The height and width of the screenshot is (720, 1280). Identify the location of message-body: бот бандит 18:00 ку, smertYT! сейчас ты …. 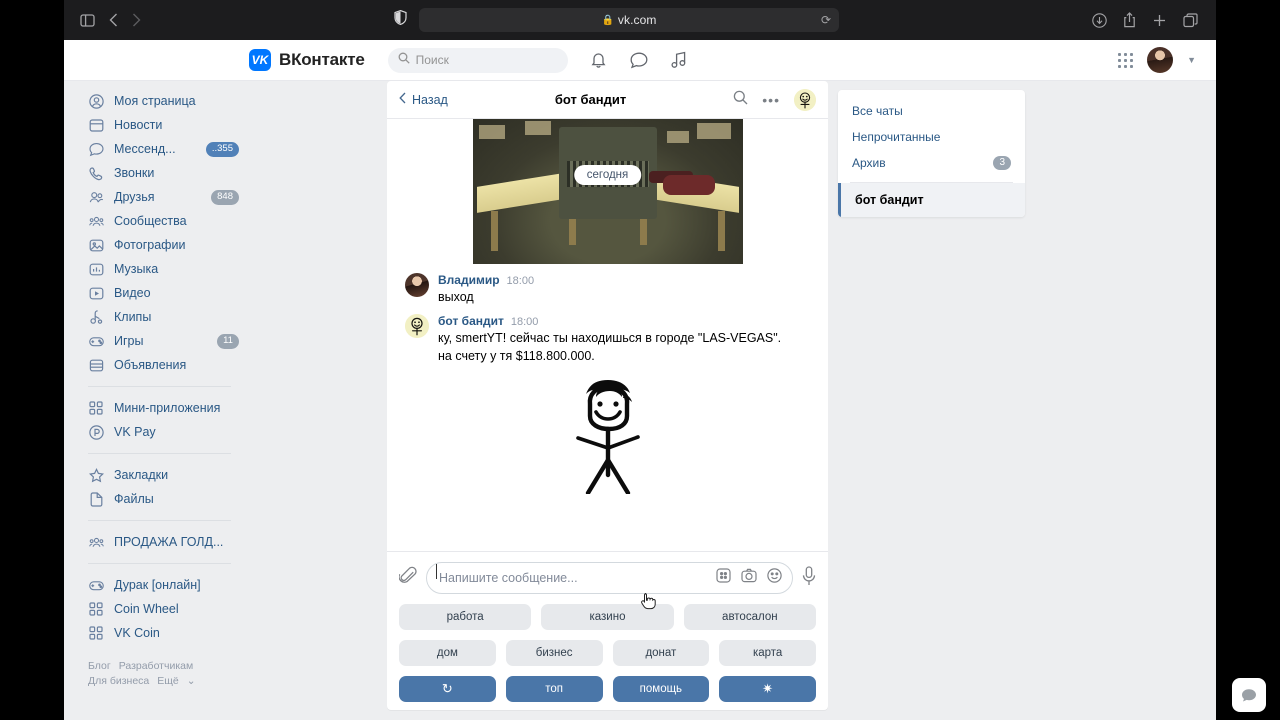
(626, 339).